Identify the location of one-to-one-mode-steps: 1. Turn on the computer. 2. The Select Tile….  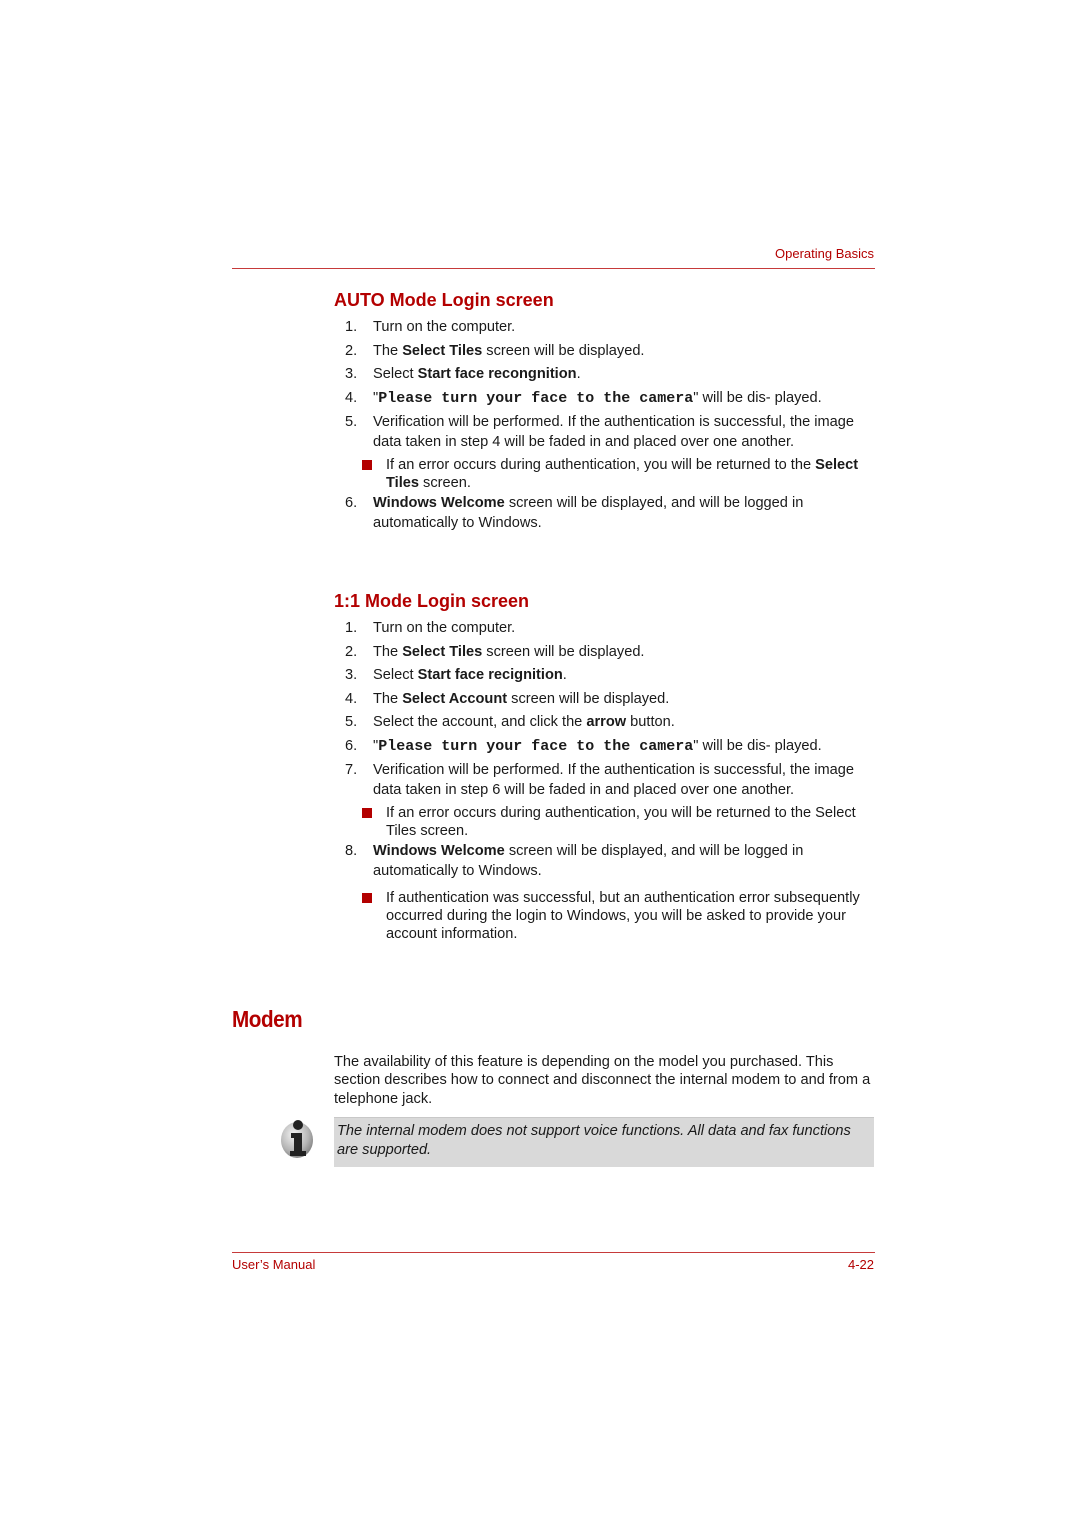
(604, 709).